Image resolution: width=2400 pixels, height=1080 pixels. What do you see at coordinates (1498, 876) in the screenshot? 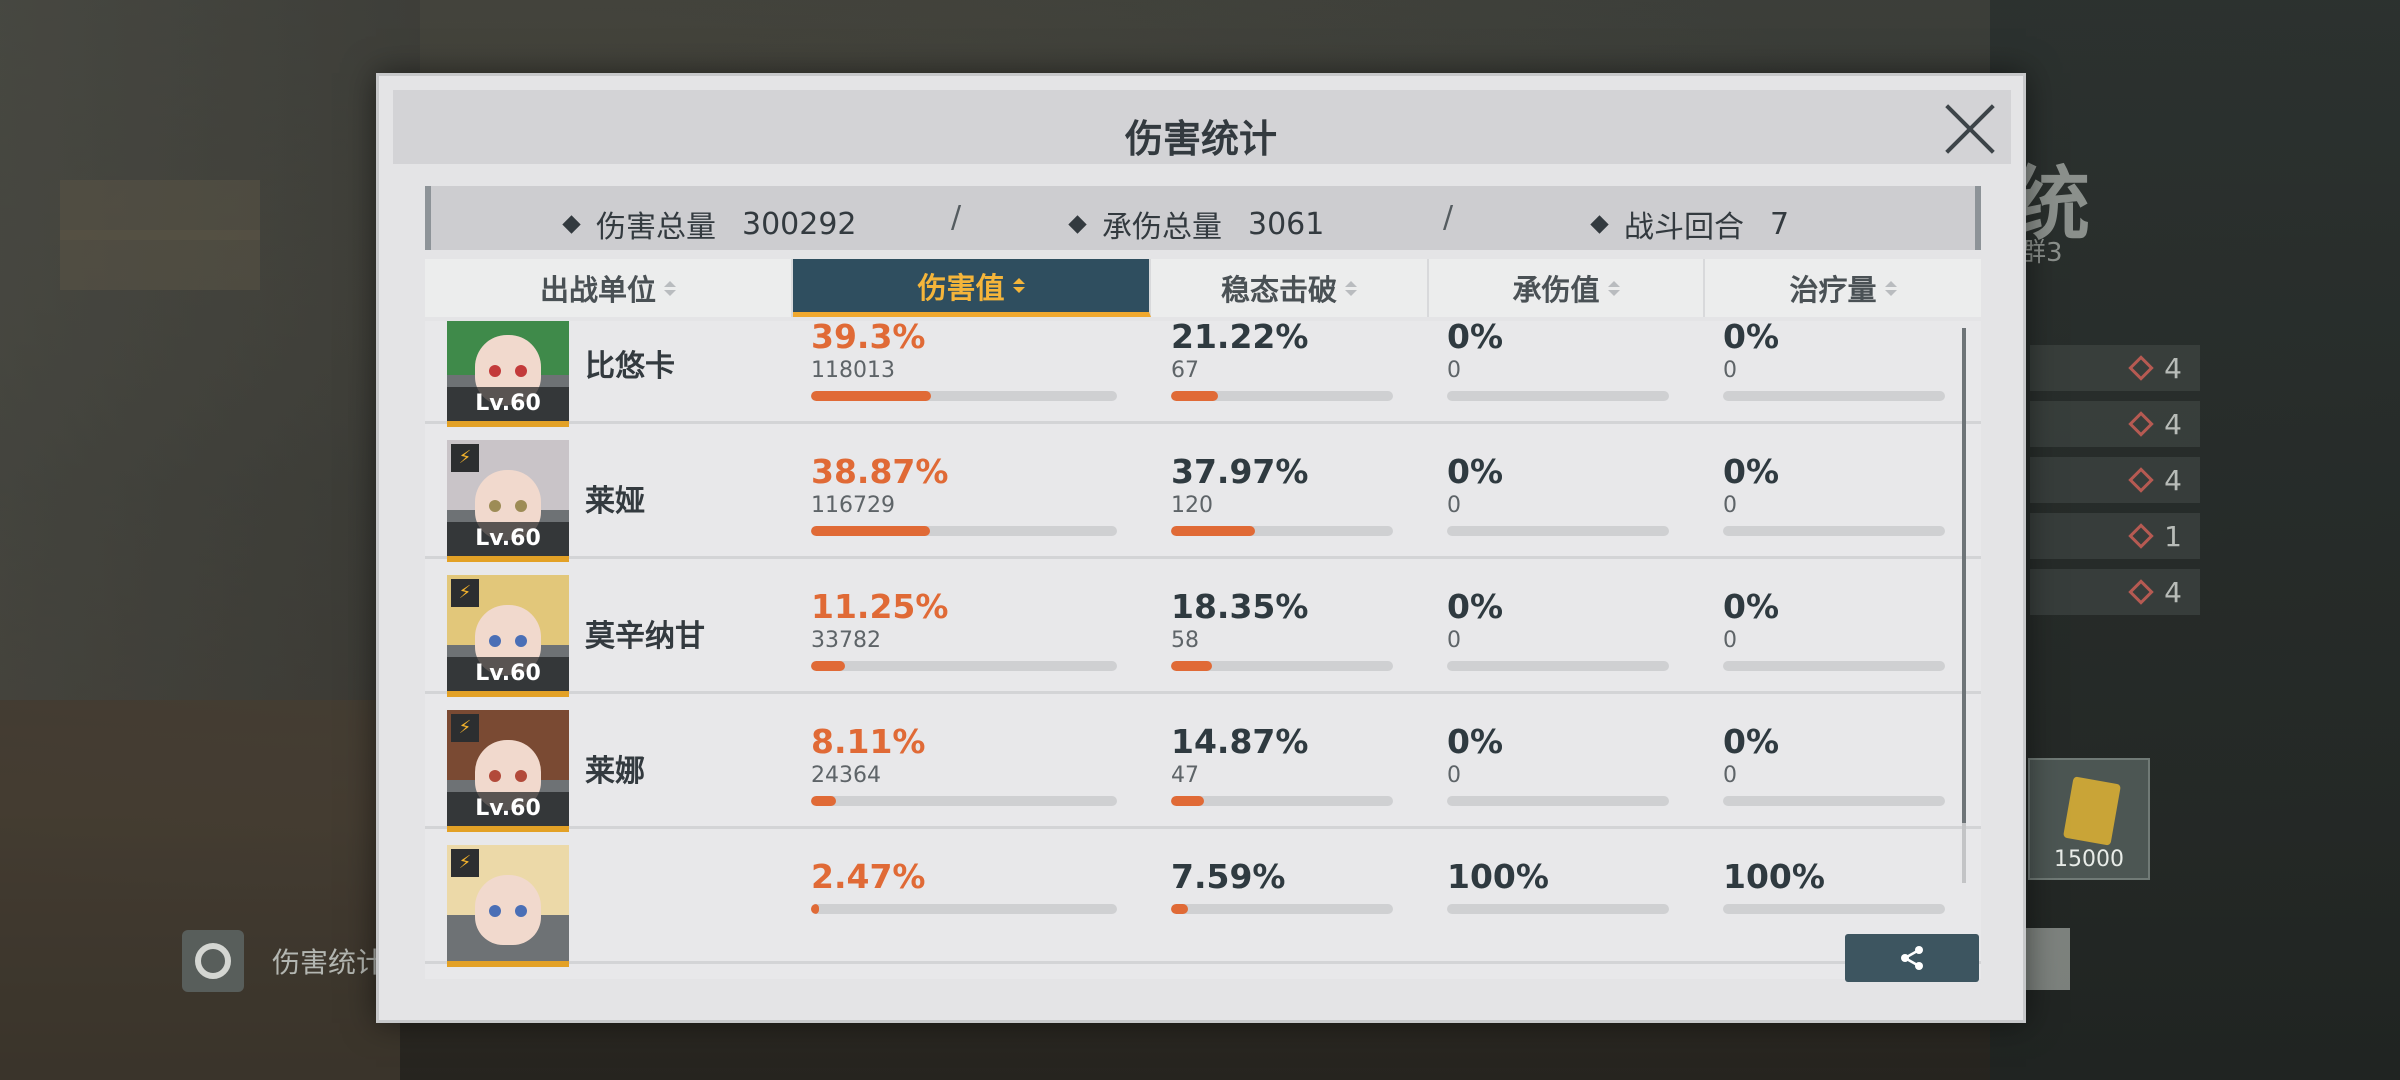
I see `taken-percent: 100%` at bounding box center [1498, 876].